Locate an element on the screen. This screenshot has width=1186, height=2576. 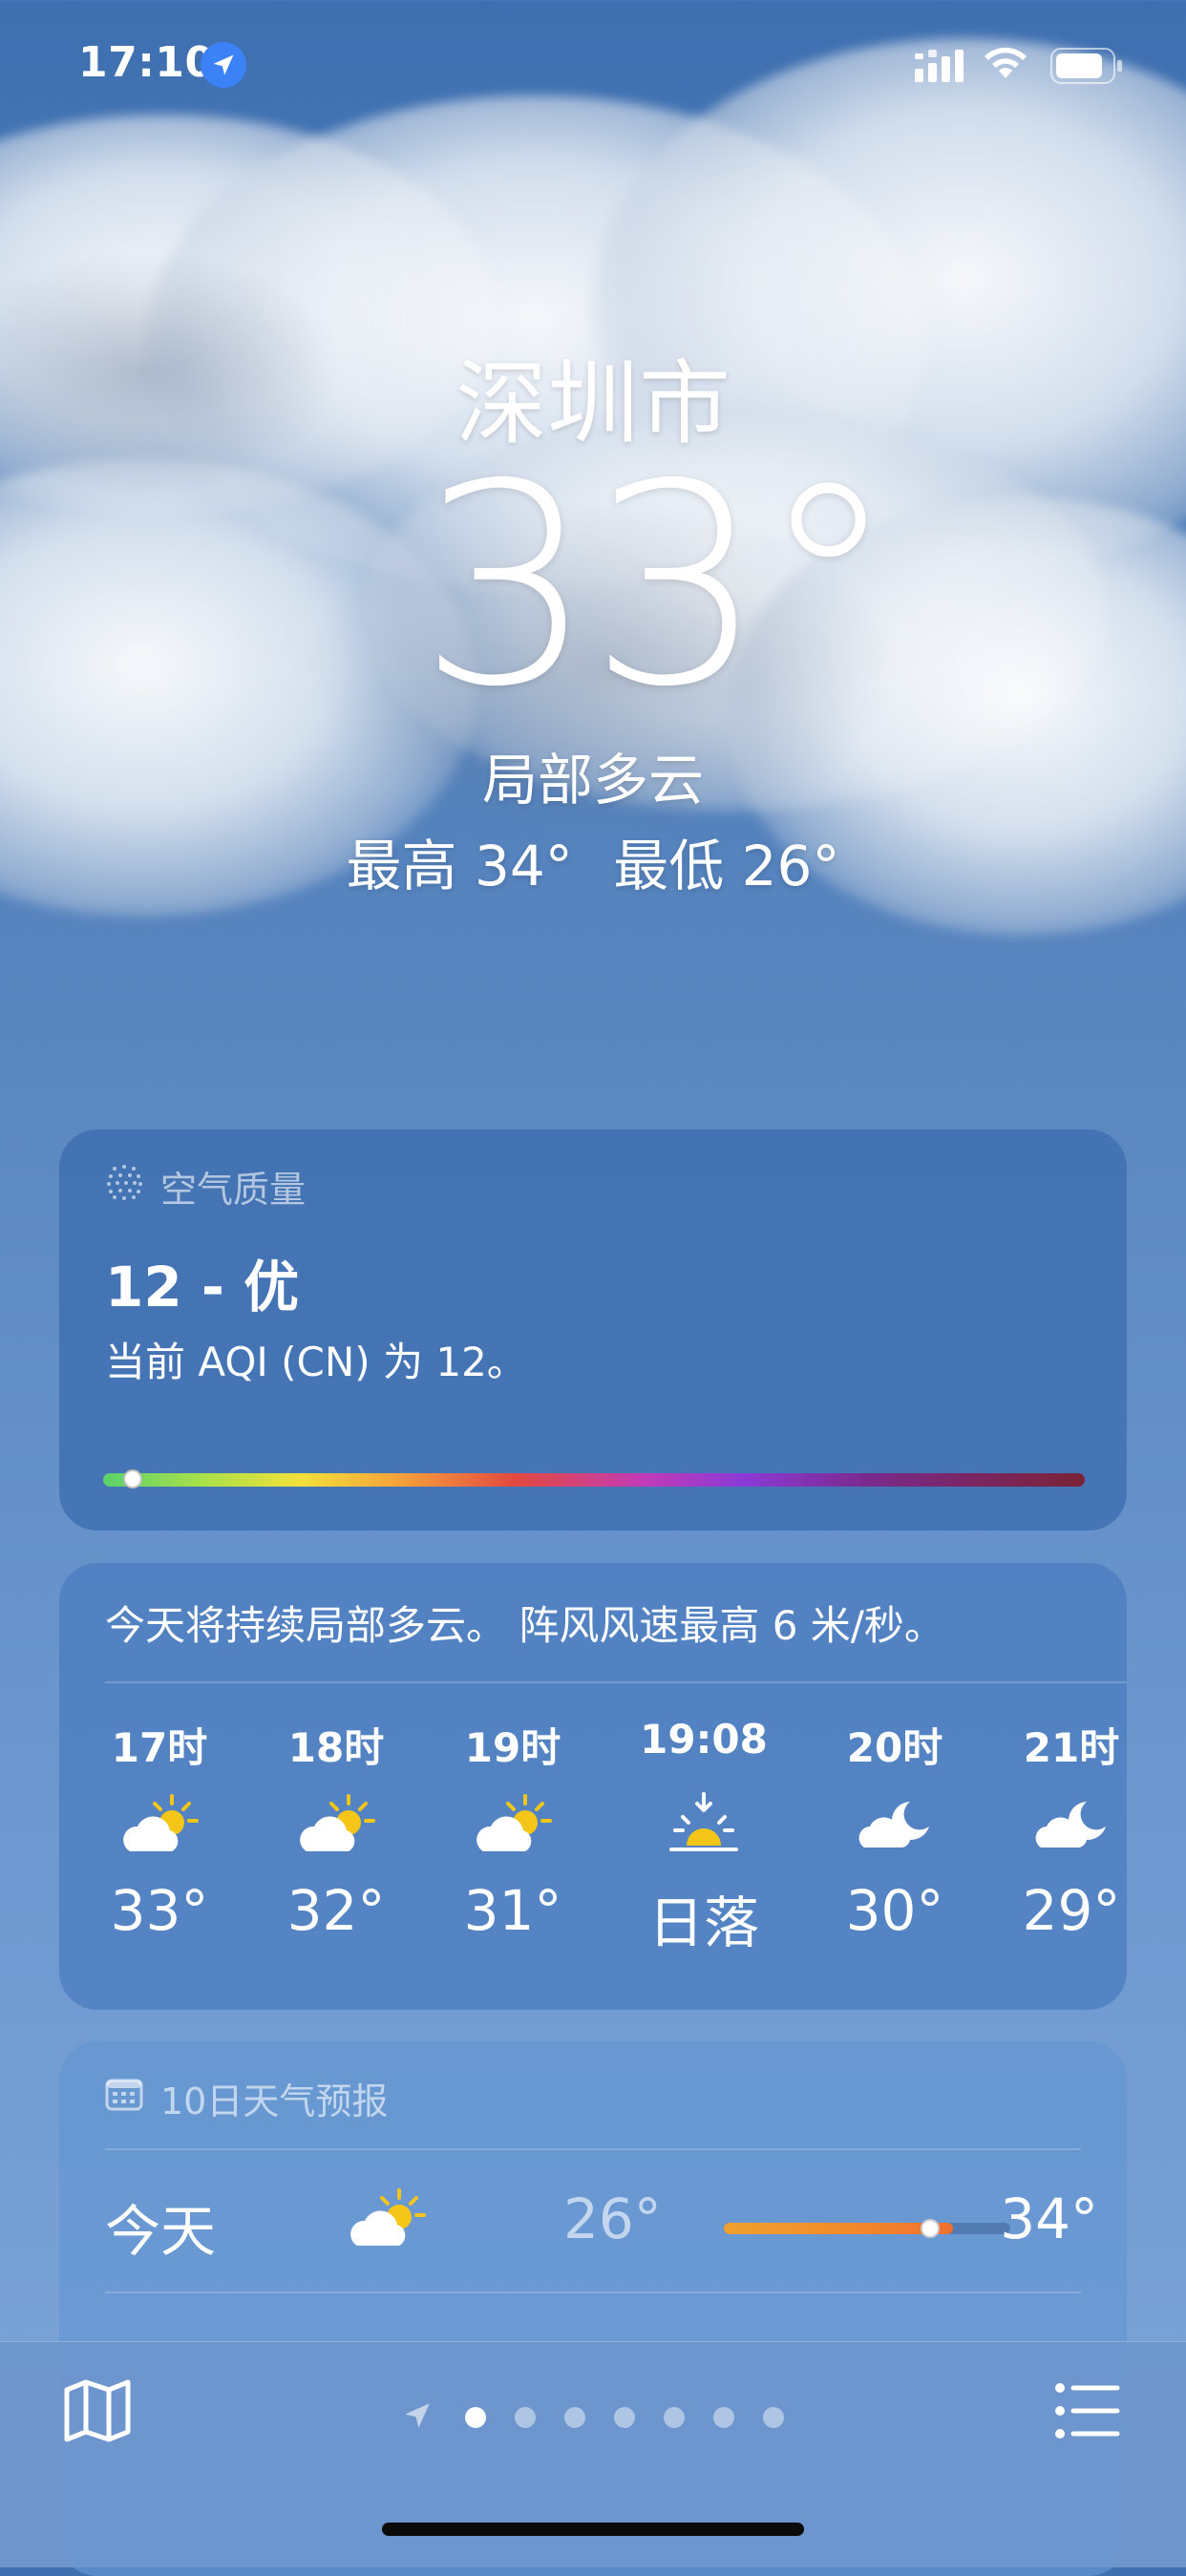
hour-label: 19时 is located at coordinates (513, 1747).